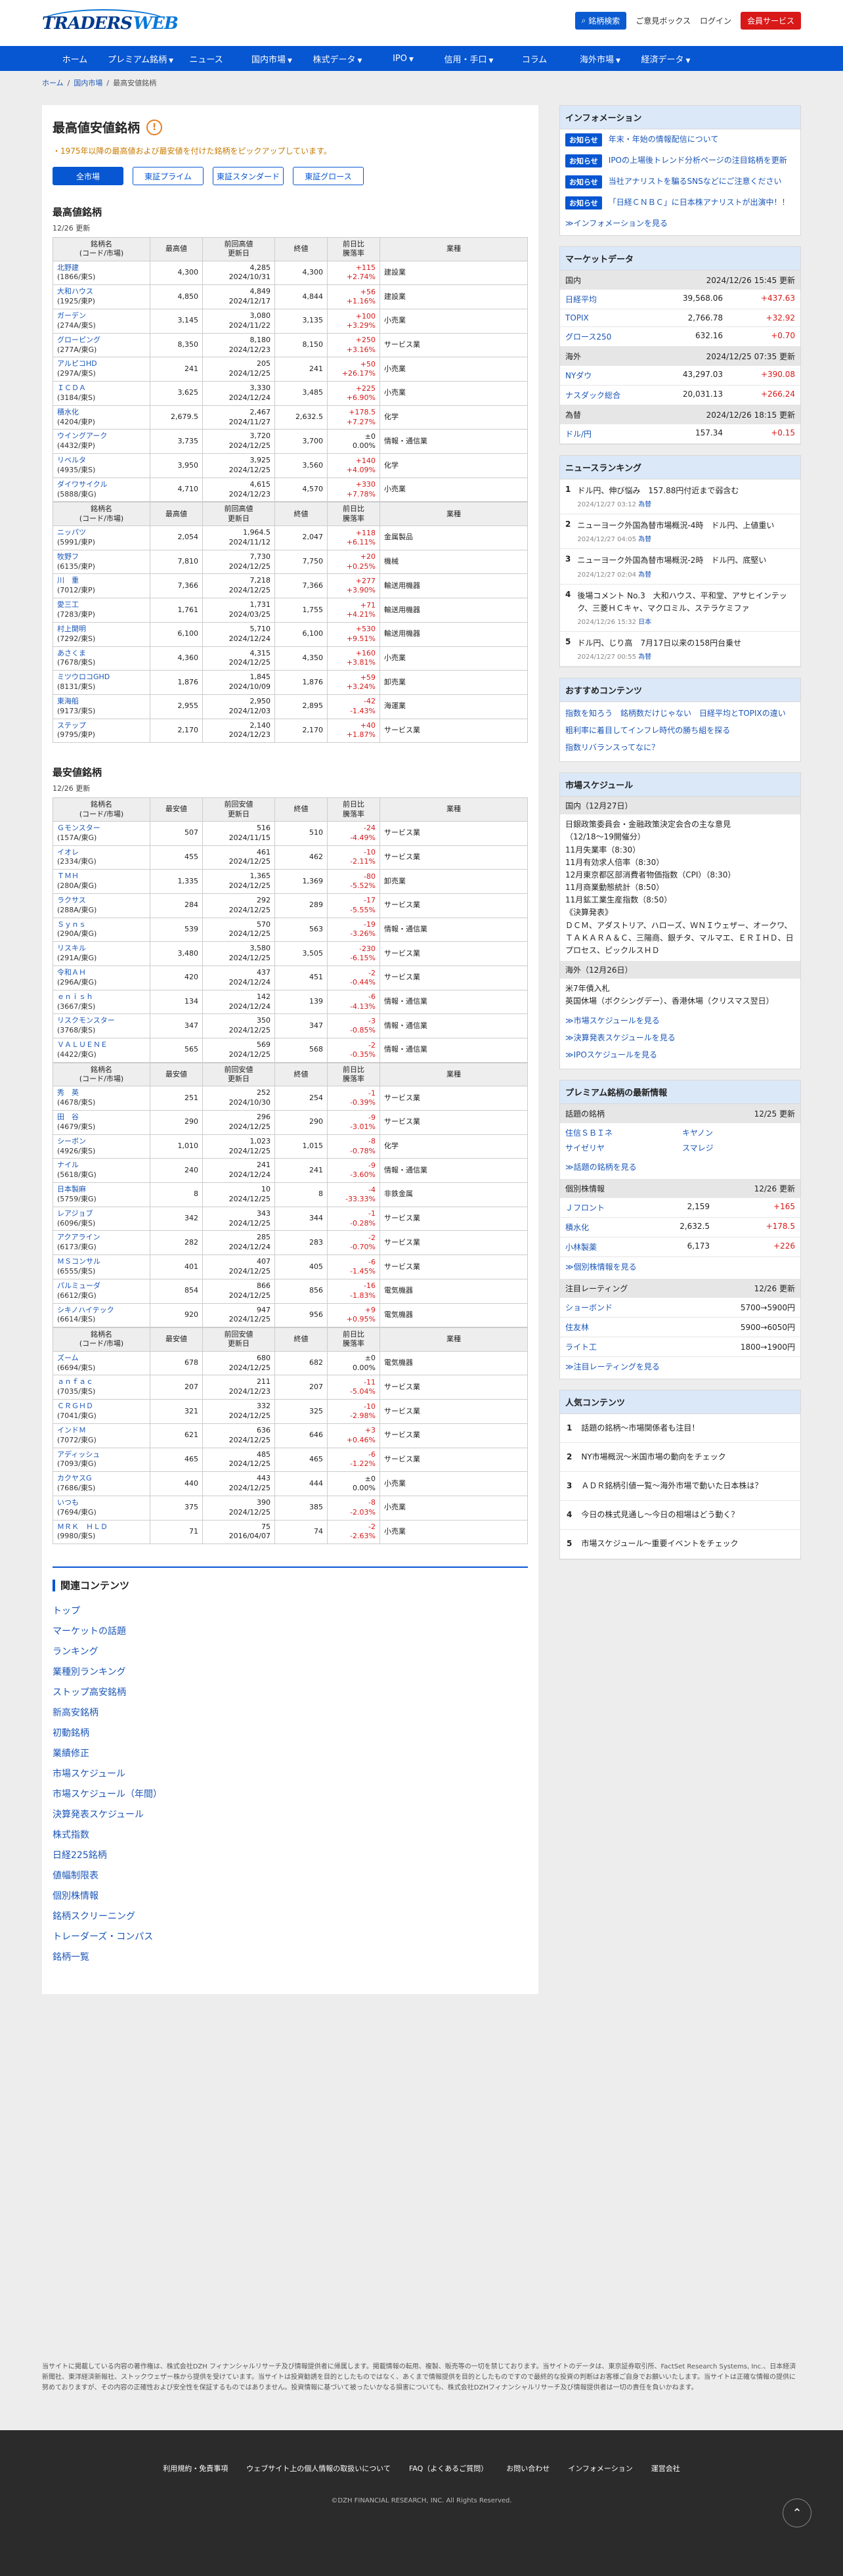 Image resolution: width=843 pixels, height=2576 pixels. What do you see at coordinates (318, 2468) in the screenshot?
I see `footer-privacy: ウェブサイト上の個人情報の取扱いについて` at bounding box center [318, 2468].